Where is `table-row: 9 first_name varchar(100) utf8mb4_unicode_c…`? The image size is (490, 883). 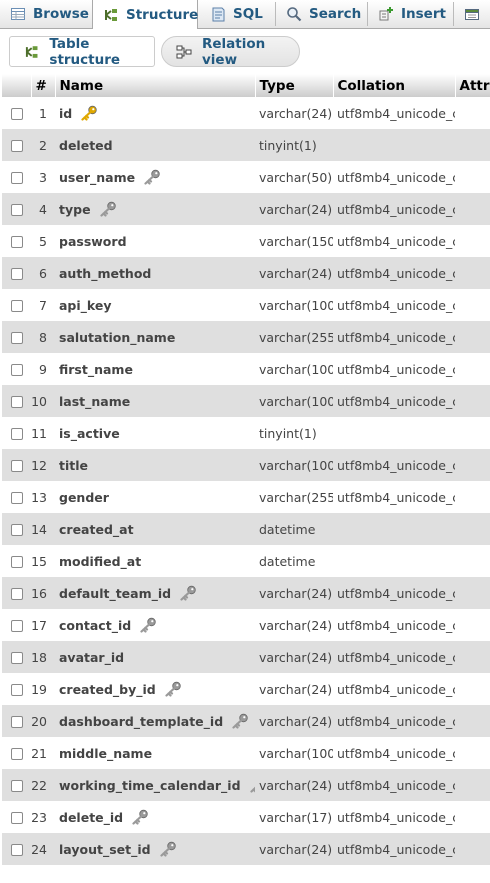 table-row: 9 first_name varchar(100) utf8mb4_unicode_c… is located at coordinates (246, 369).